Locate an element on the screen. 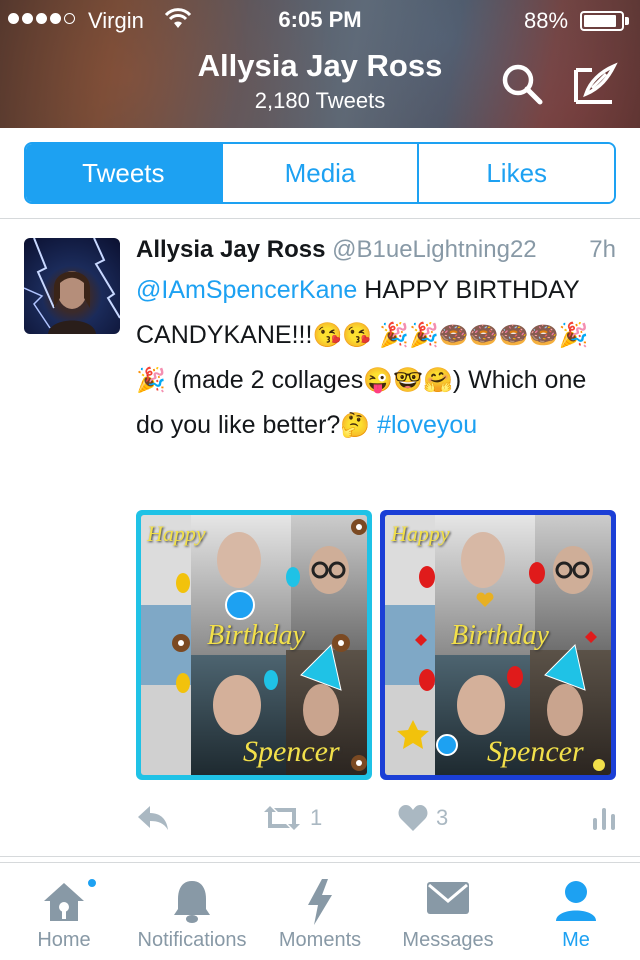 This screenshot has width=640, height=960. lightning-icon is located at coordinates (320, 902).